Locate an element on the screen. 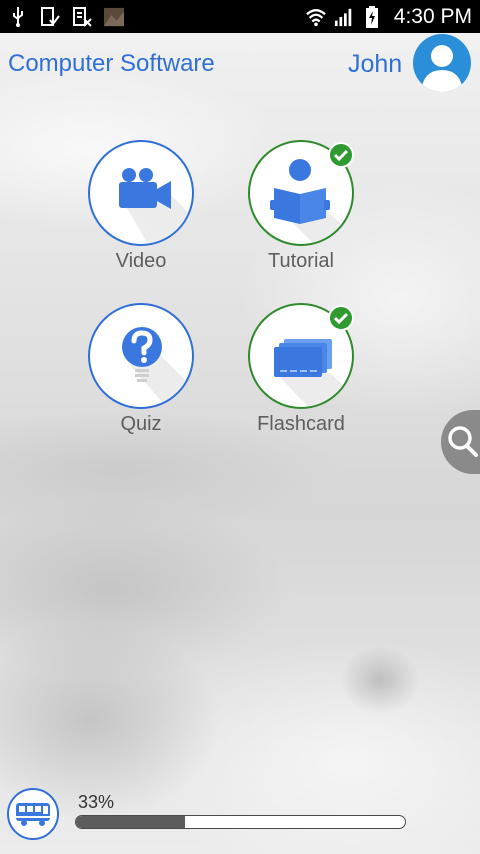  quiz-tile: Quiz is located at coordinates (141, 373).